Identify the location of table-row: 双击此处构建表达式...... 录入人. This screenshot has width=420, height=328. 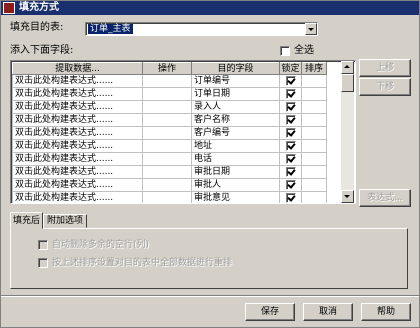
(169, 107).